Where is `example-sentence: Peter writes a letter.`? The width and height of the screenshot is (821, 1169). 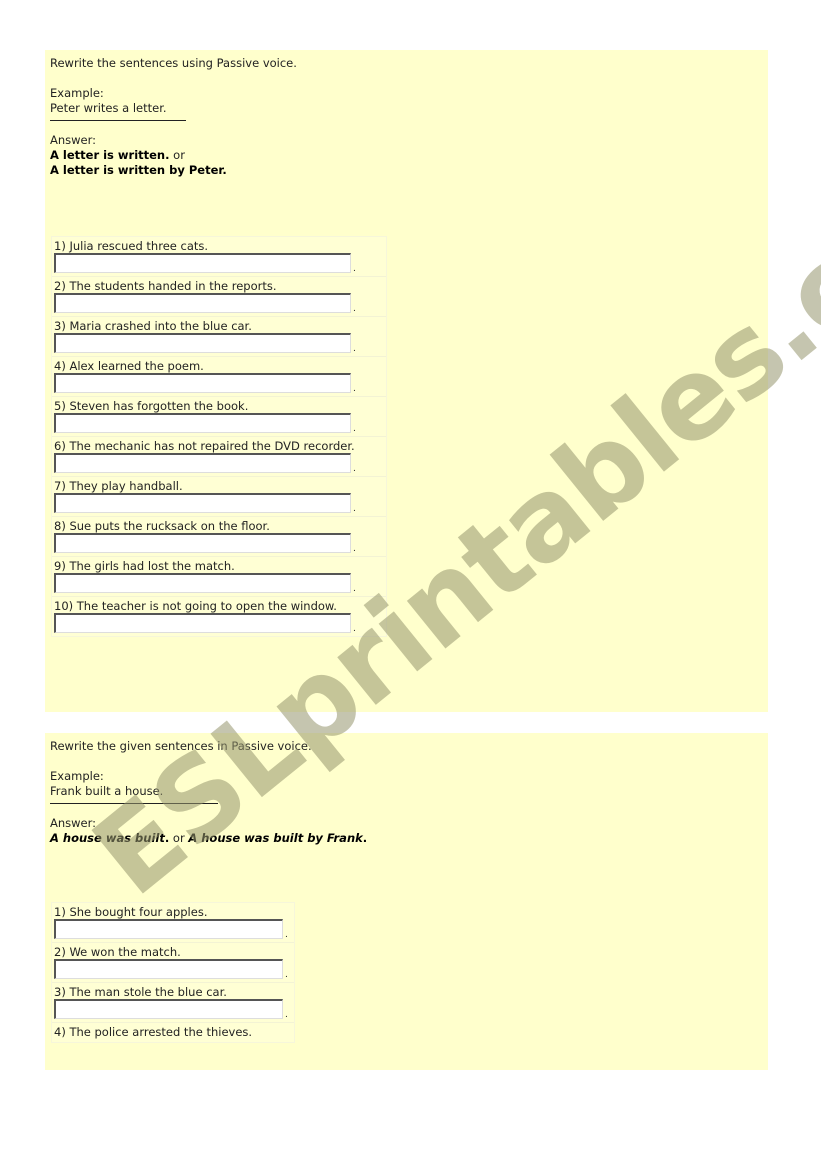 example-sentence: Peter writes a letter. is located at coordinates (108, 108).